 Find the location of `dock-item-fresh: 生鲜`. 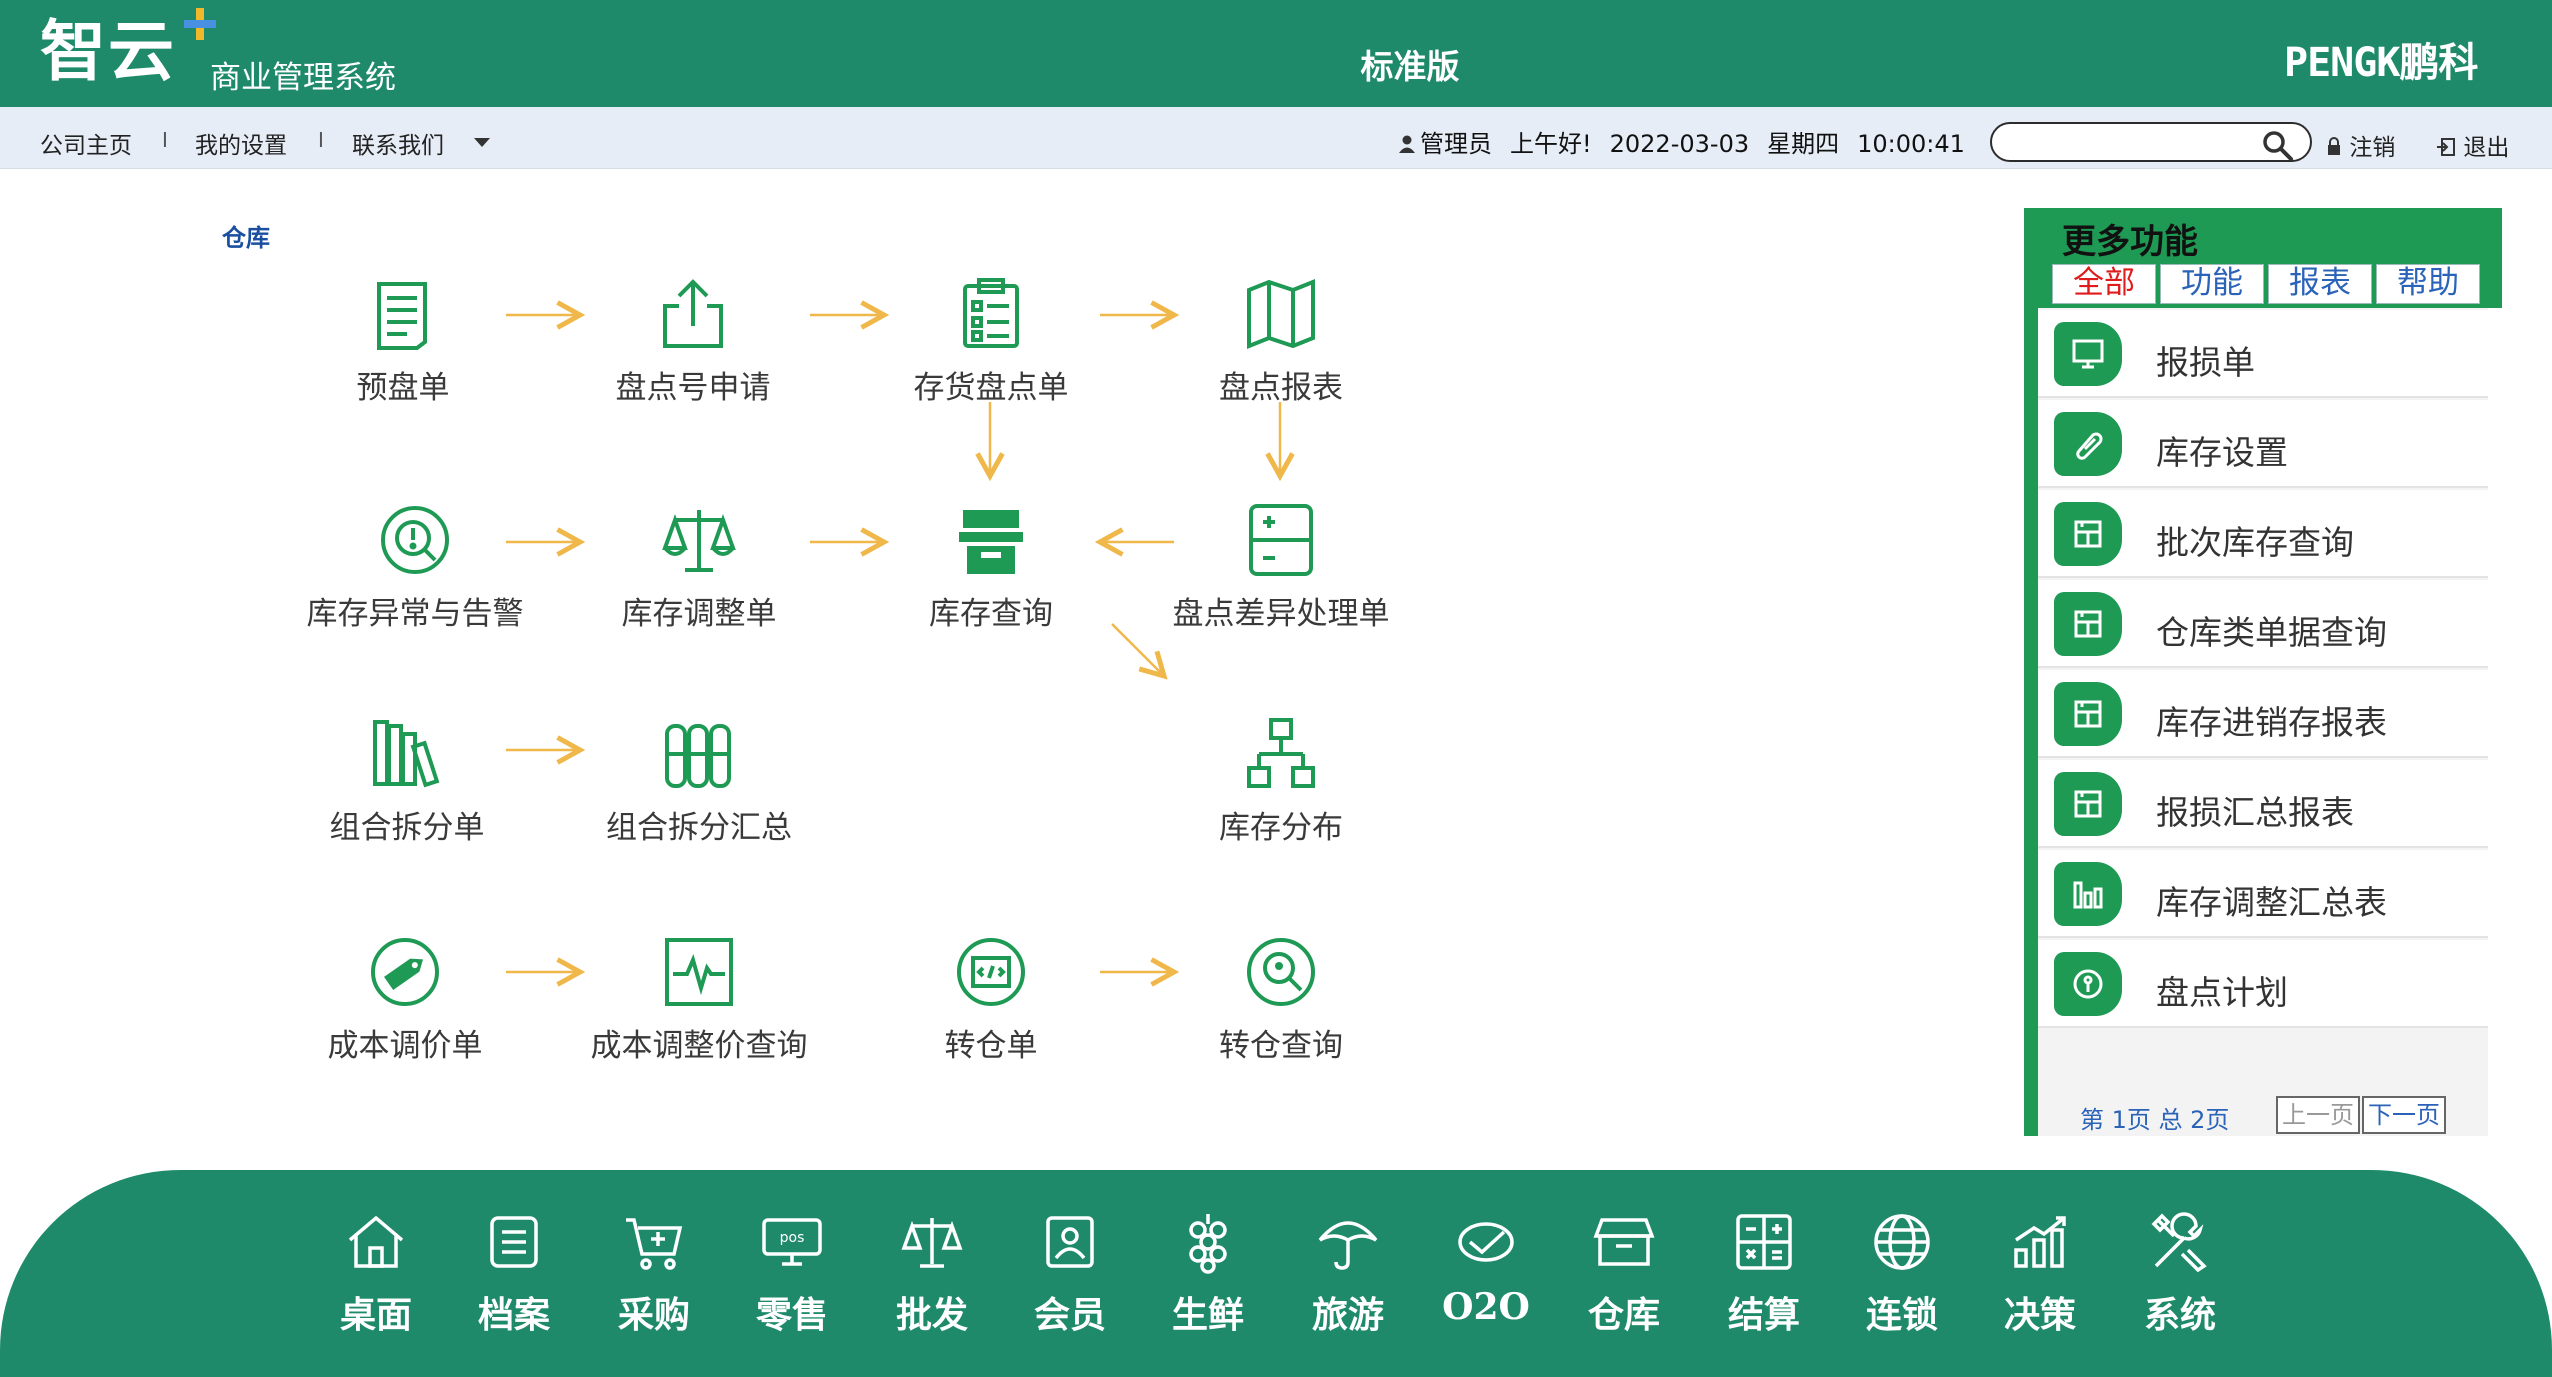

dock-item-fresh: 生鲜 is located at coordinates (1208, 1274).